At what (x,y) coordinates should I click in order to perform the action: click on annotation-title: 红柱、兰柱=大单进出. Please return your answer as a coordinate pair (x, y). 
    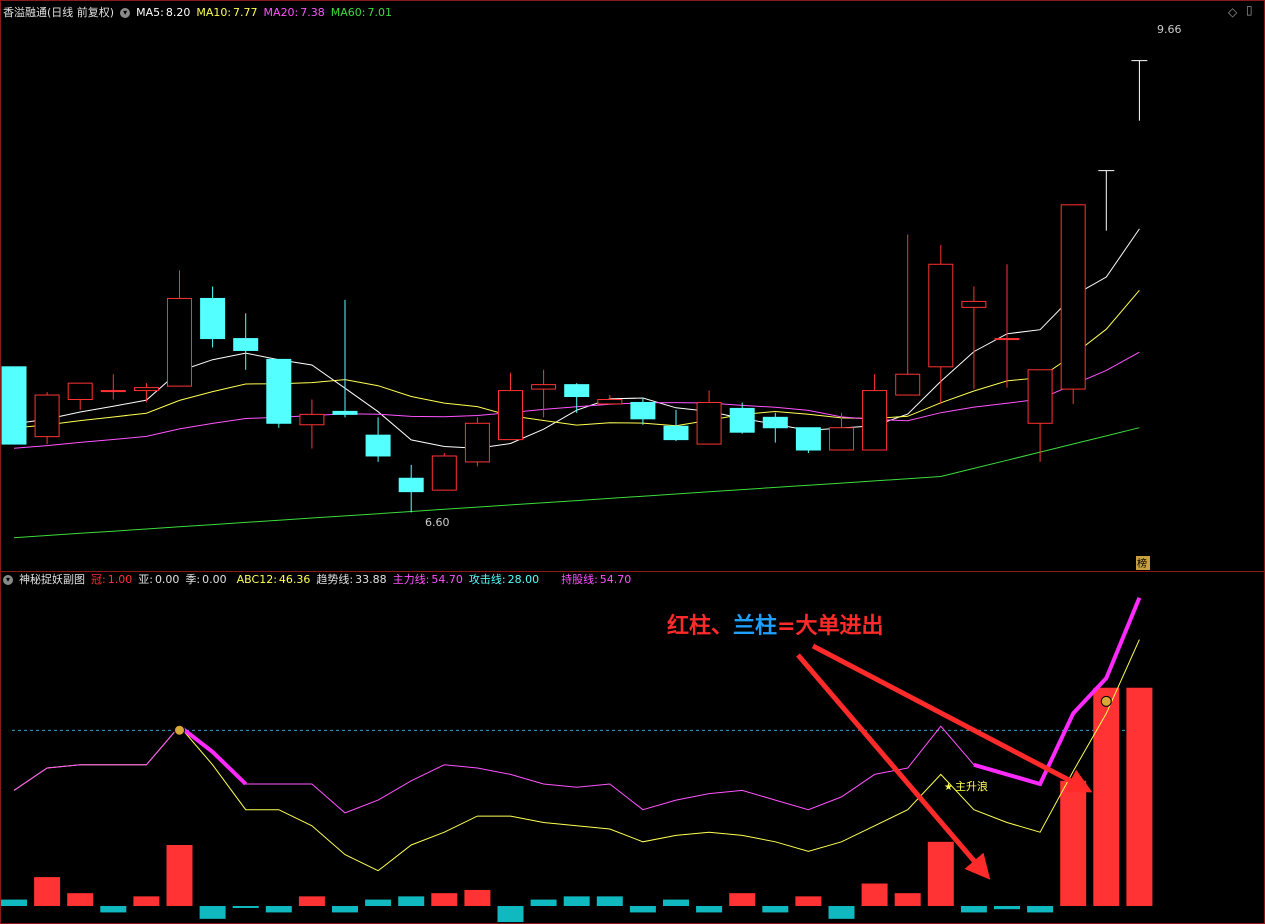
    Looking at the image, I should click on (775, 624).